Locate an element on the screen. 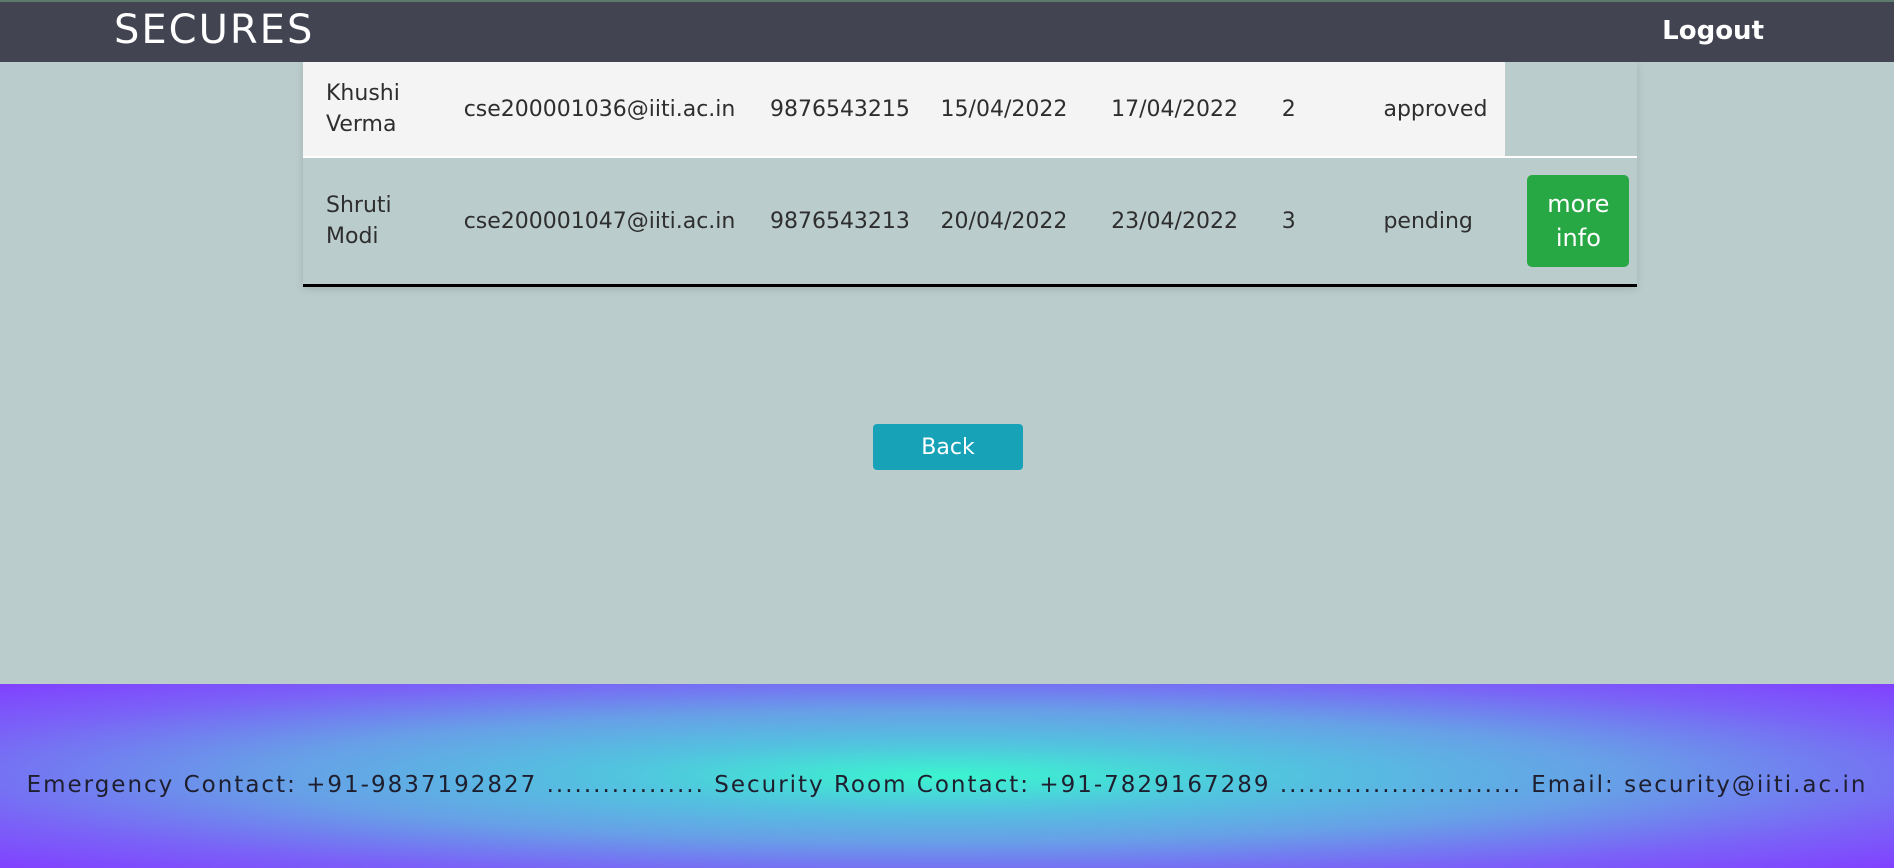  action-cell: more info is located at coordinates (1571, 221).